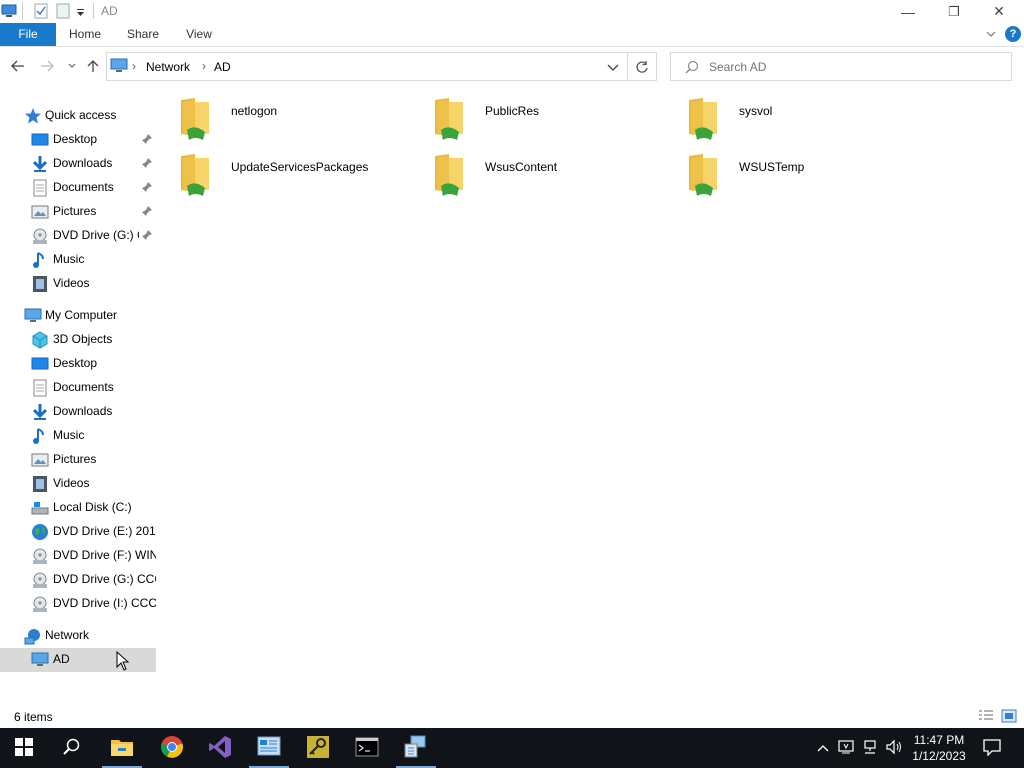 This screenshot has width=1024, height=768. Describe the element at coordinates (78, 412) in the screenshot. I see `nav-item-downloads-2: Downloads` at that location.